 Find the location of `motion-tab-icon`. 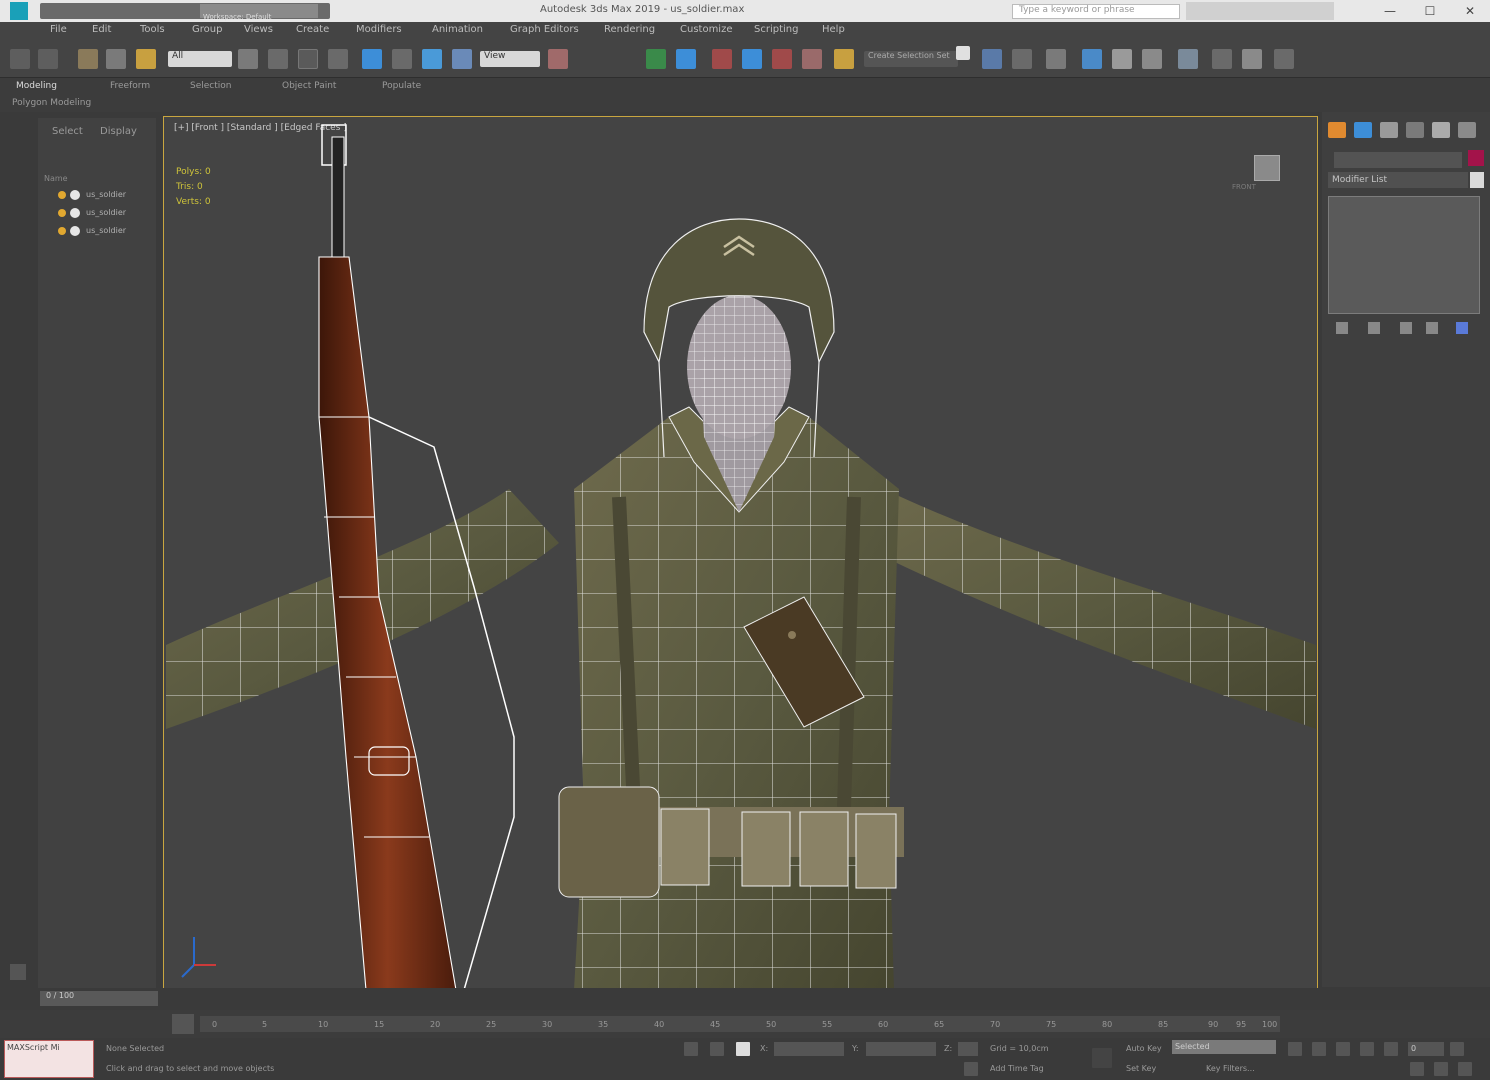

motion-tab-icon is located at coordinates (1415, 130).